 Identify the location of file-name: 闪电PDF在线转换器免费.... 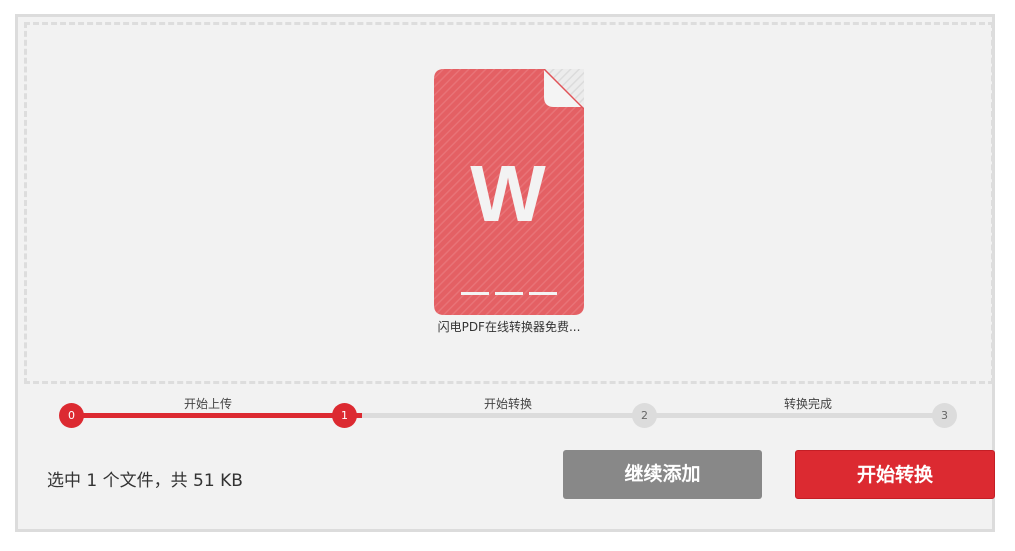
(509, 327).